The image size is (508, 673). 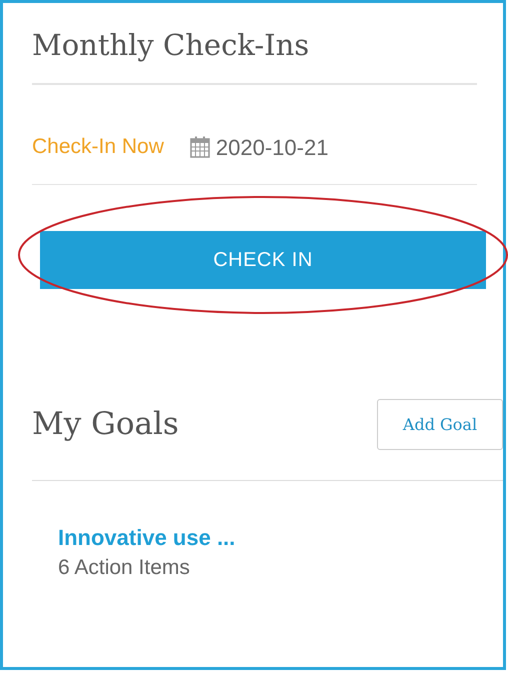 What do you see at coordinates (98, 147) in the screenshot?
I see `checkin-status: Check-In Now` at bounding box center [98, 147].